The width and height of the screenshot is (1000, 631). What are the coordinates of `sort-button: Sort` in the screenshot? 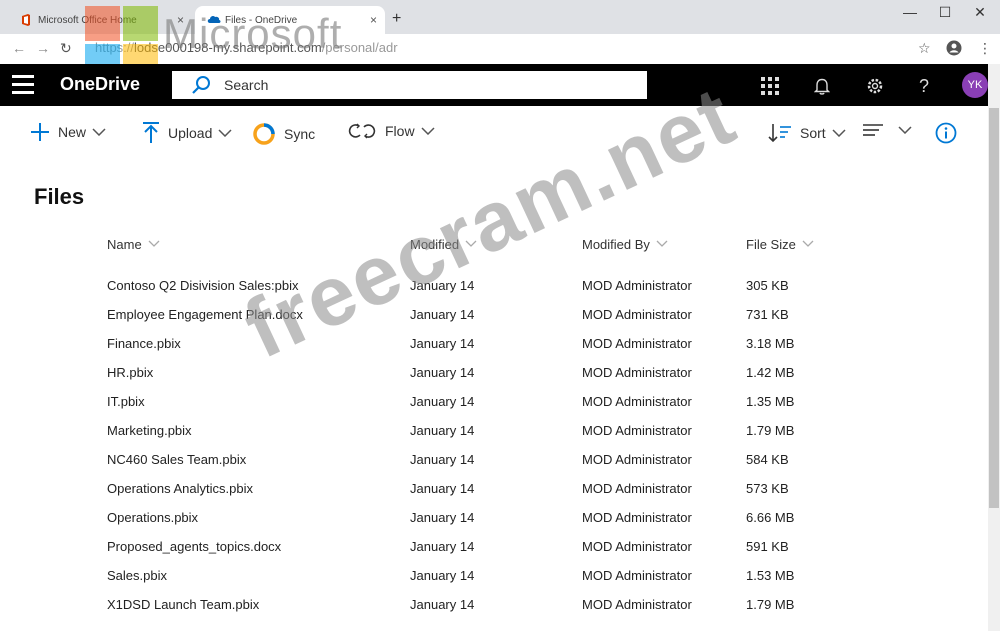 It's located at (807, 133).